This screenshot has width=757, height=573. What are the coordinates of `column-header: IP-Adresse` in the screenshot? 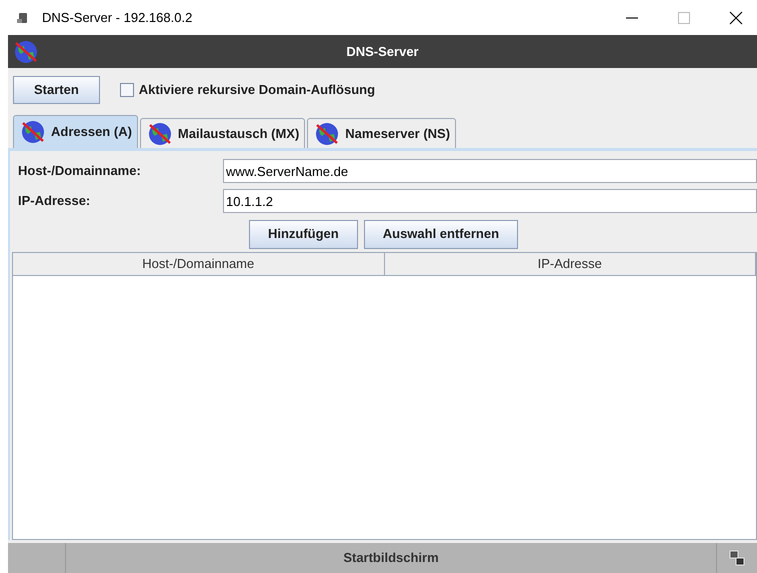 It's located at (570, 264).